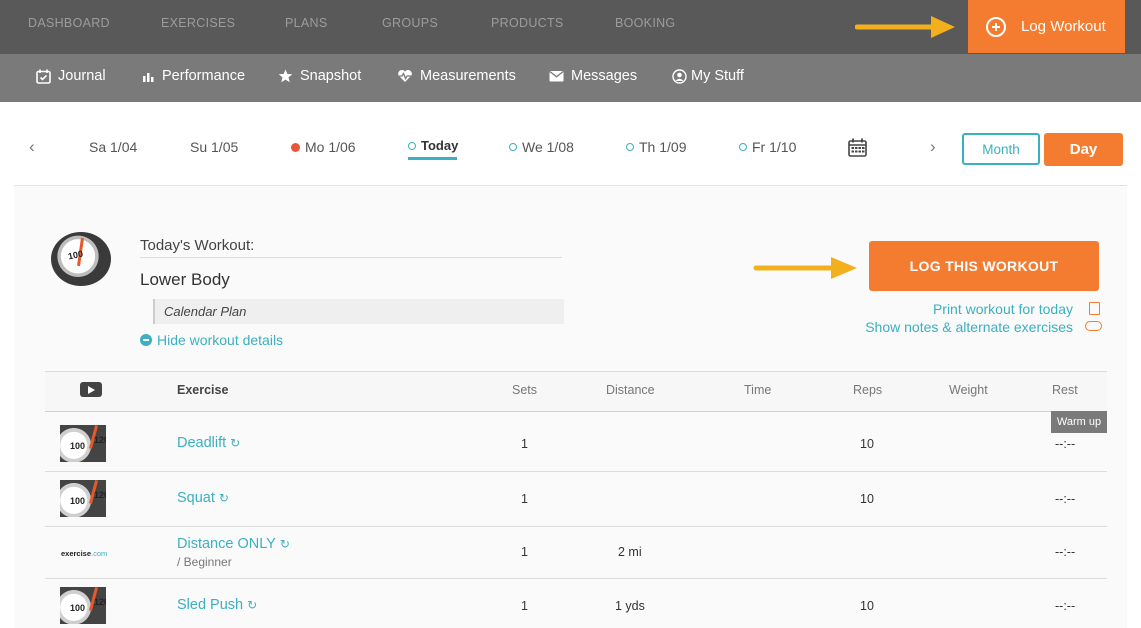 This screenshot has height=628, width=1141. What do you see at coordinates (525, 390) in the screenshot?
I see `header-sets: Sets` at bounding box center [525, 390].